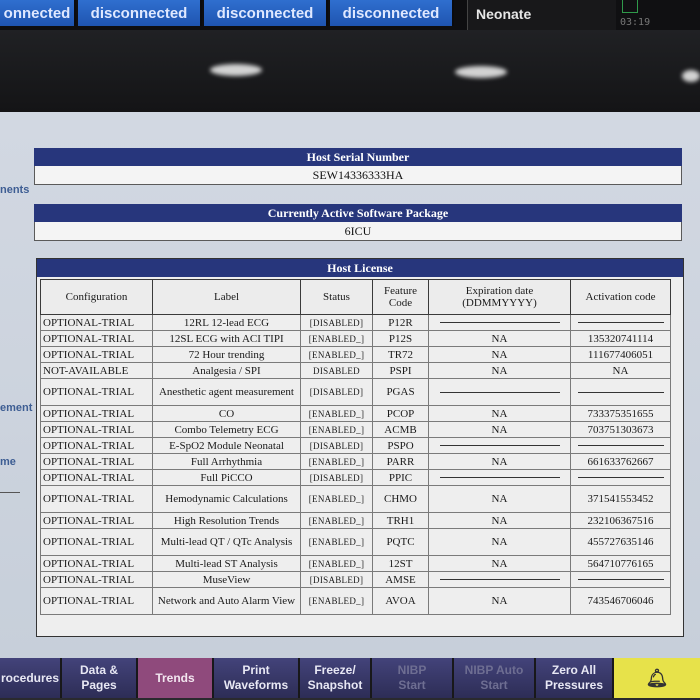 Image resolution: width=700 pixels, height=700 pixels. I want to click on table-row: OPTIONAL-TRIAL MuseView [DISABLED] AMSE, so click(355, 579).